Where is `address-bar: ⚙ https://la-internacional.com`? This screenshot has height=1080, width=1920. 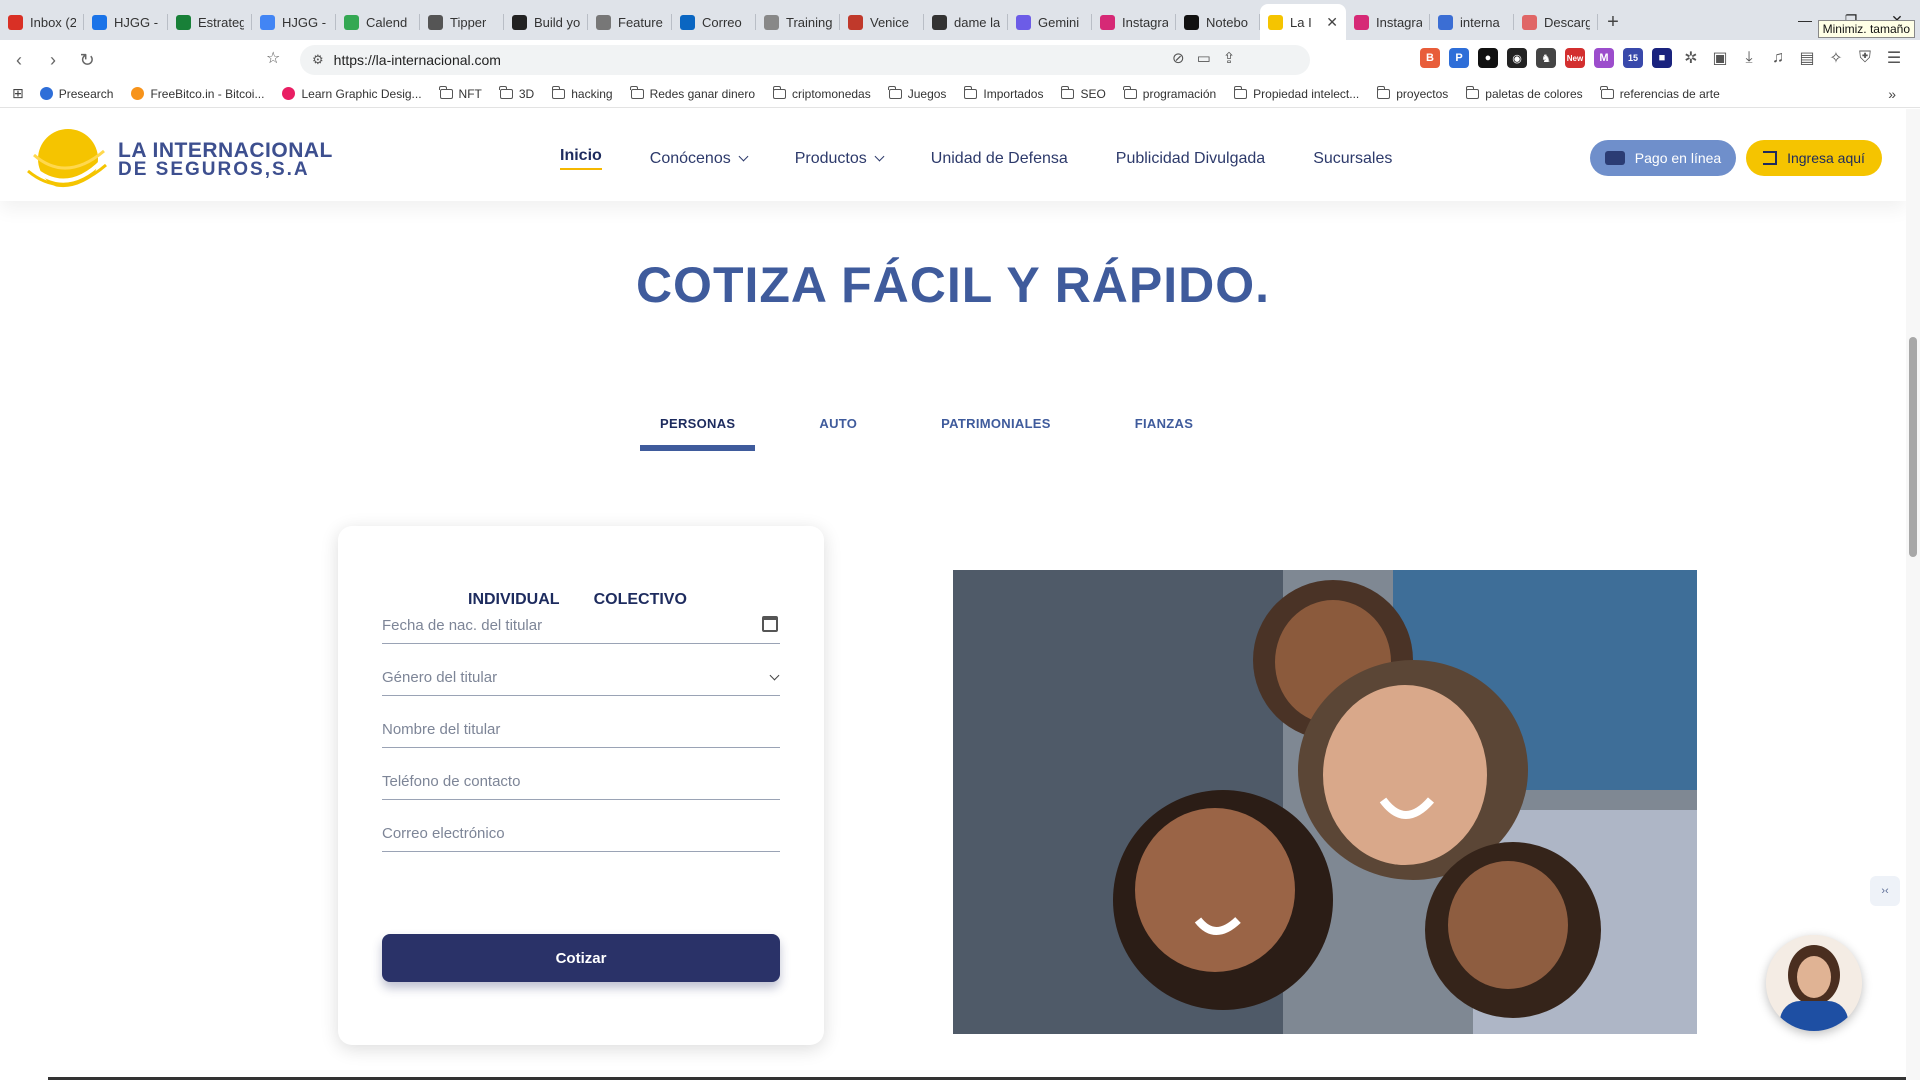
address-bar: ⚙ https://la-internacional.com is located at coordinates (805, 60).